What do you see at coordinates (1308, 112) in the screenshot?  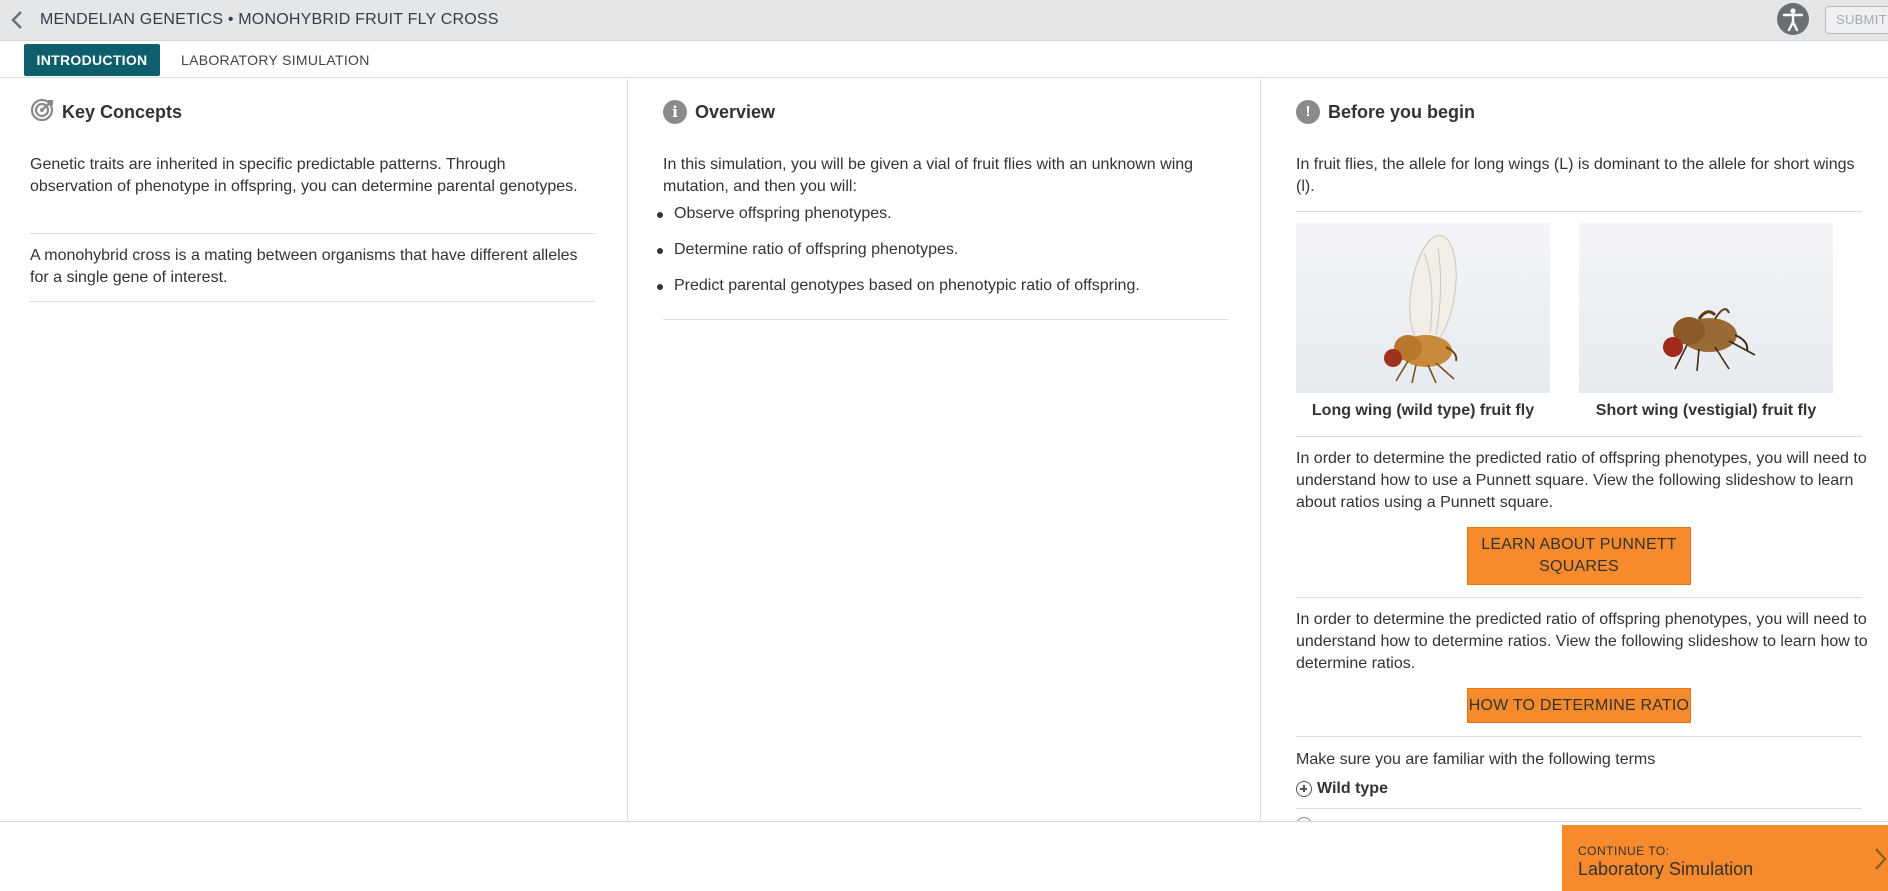 I see `alert-icon: !` at bounding box center [1308, 112].